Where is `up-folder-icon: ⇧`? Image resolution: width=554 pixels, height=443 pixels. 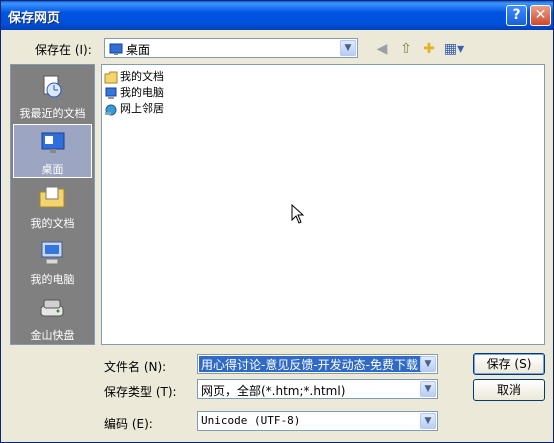
up-folder-icon: ⇧ is located at coordinates (406, 49).